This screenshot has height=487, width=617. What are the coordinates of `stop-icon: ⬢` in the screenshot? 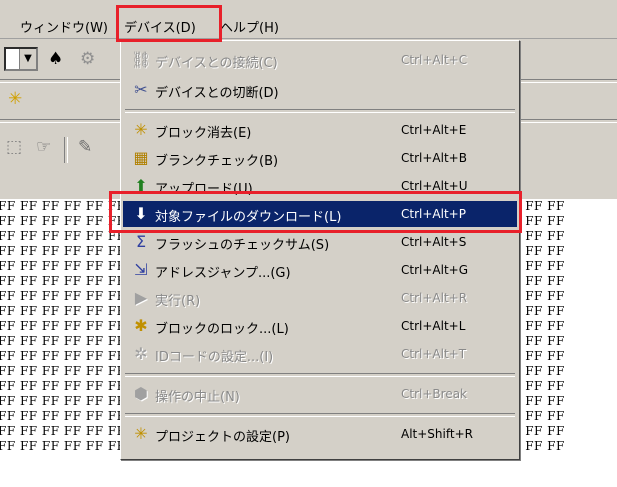 It's located at (141, 393).